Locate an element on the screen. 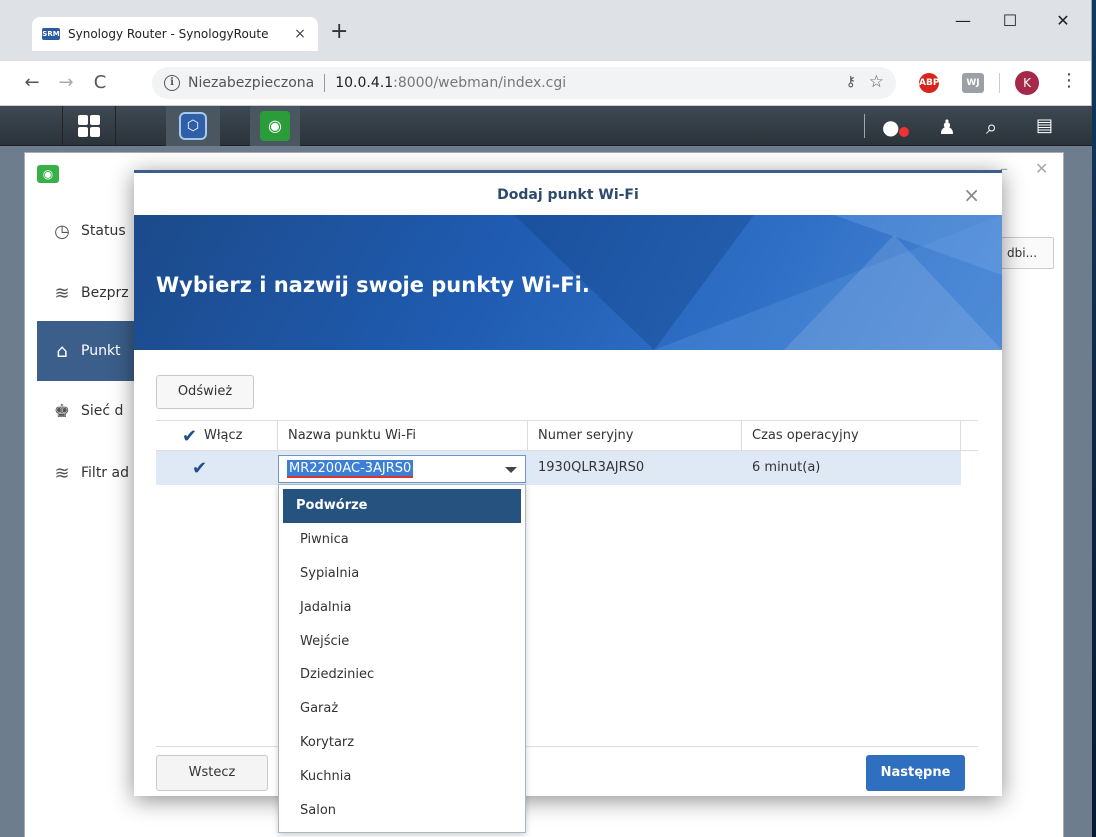 The height and width of the screenshot is (837, 1096). serial-cell: 1930QLR3AJRS0 is located at coordinates (591, 467).